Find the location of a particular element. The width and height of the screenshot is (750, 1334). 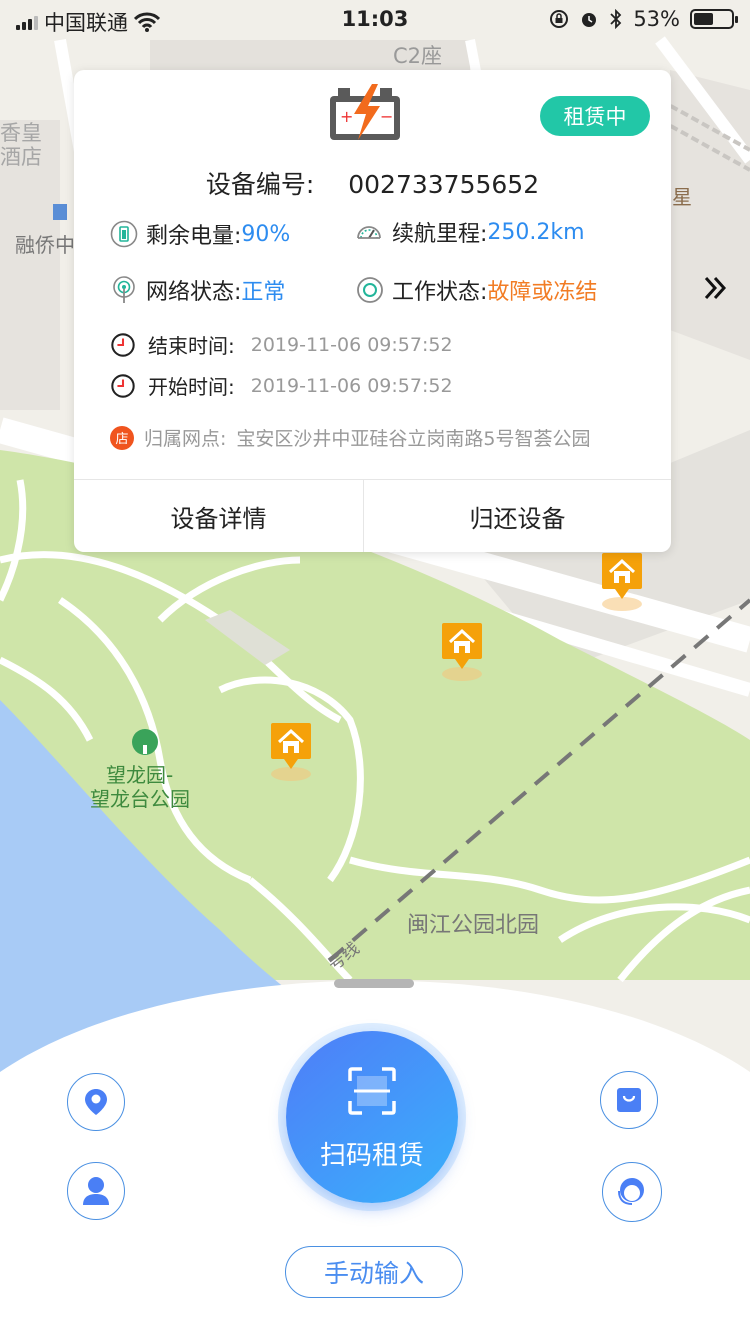

rental-status-badge: 租赁中 is located at coordinates (595, 116).